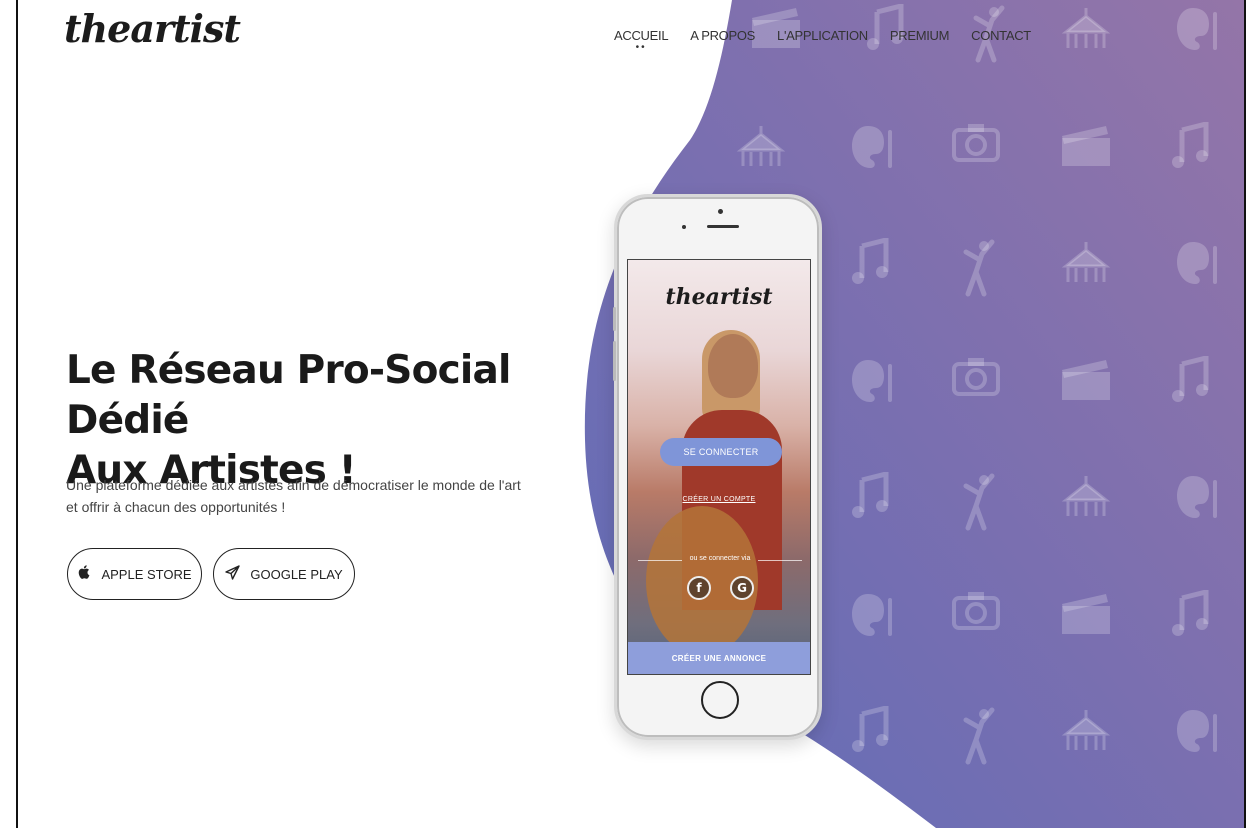 The height and width of the screenshot is (828, 1246). I want to click on google-icon: G, so click(742, 588).